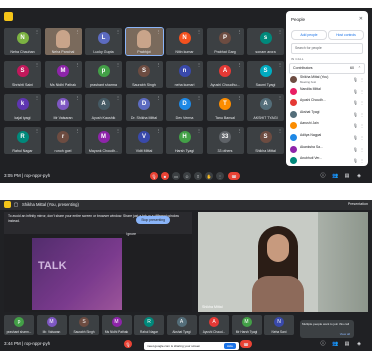 The width and height of the screenshot is (372, 351). I want to click on contributors-section: Contributors 60 ⌃, so click(327, 68).